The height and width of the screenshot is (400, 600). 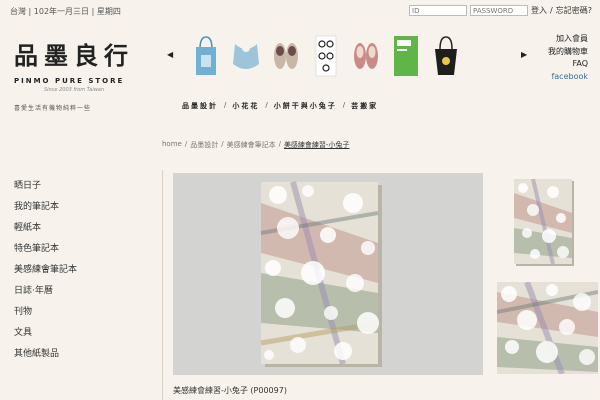 I want to click on logo-tagline: 喜愛生活有機物純粹一些, so click(x=53, y=108).